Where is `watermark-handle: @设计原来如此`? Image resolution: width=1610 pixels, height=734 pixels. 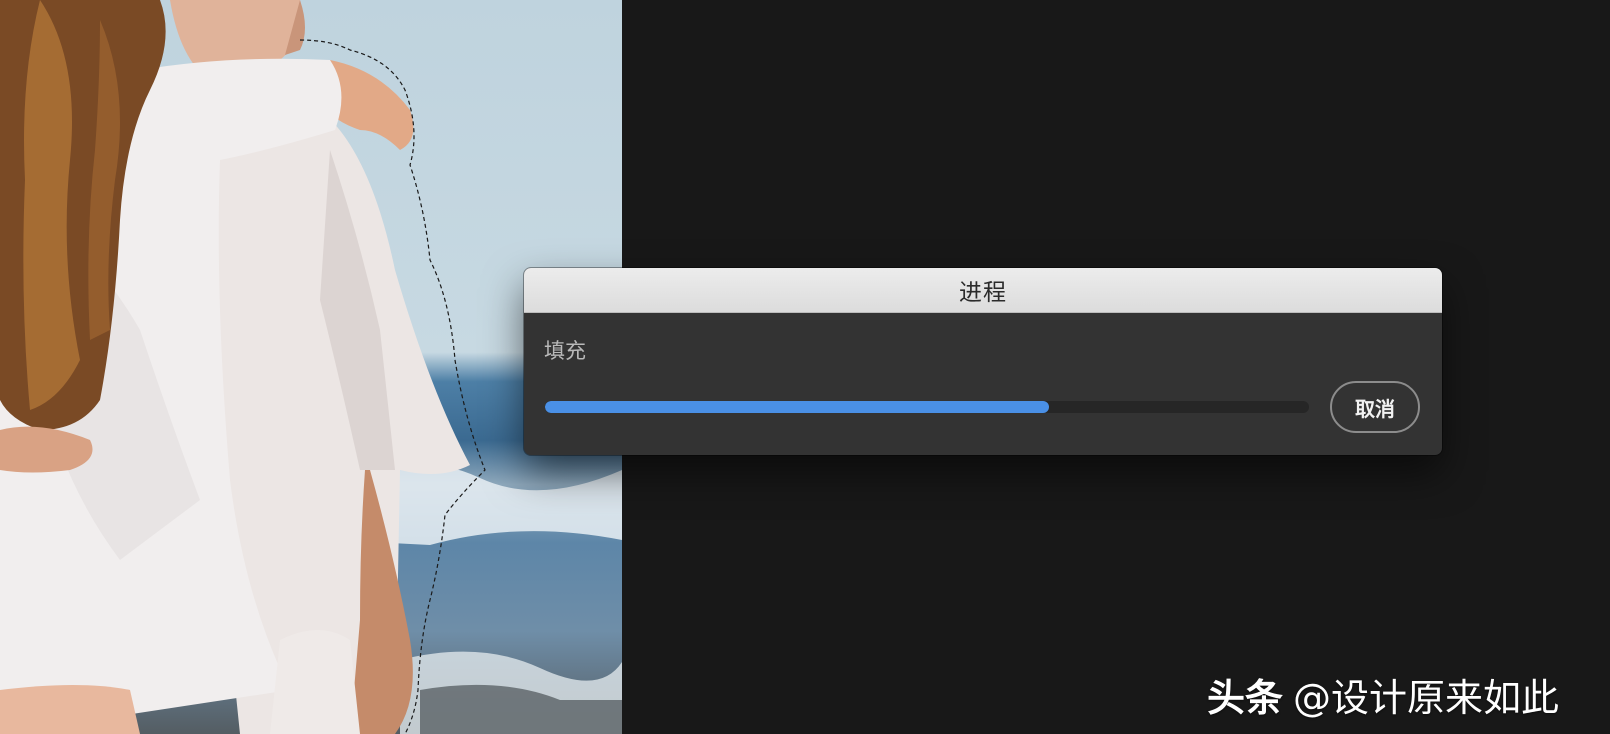 watermark-handle: @设计原来如此 is located at coordinates (1426, 698).